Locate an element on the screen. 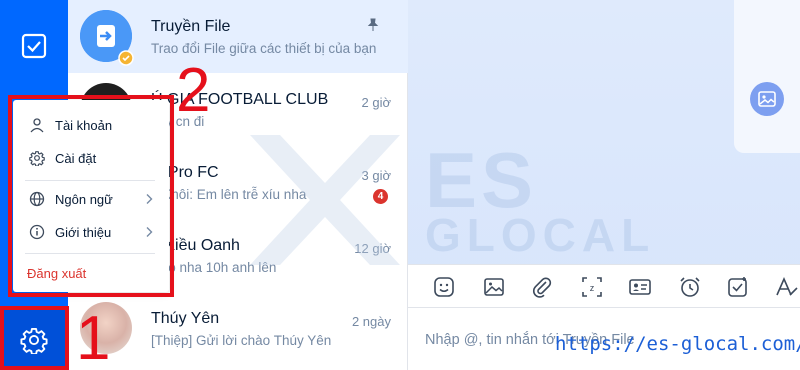 The height and width of the screenshot is (370, 800). image-gallery-button is located at coordinates (767, 99).